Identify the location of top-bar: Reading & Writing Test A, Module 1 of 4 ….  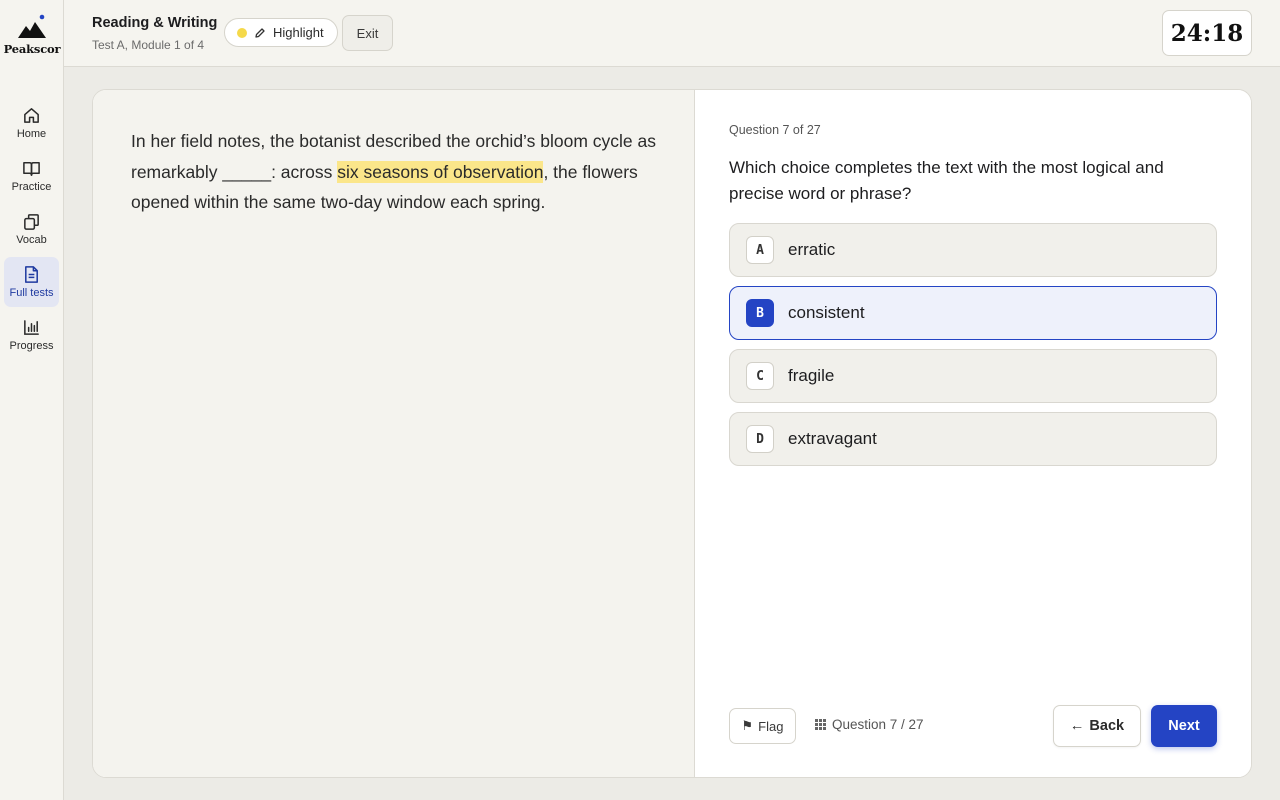
(672, 33).